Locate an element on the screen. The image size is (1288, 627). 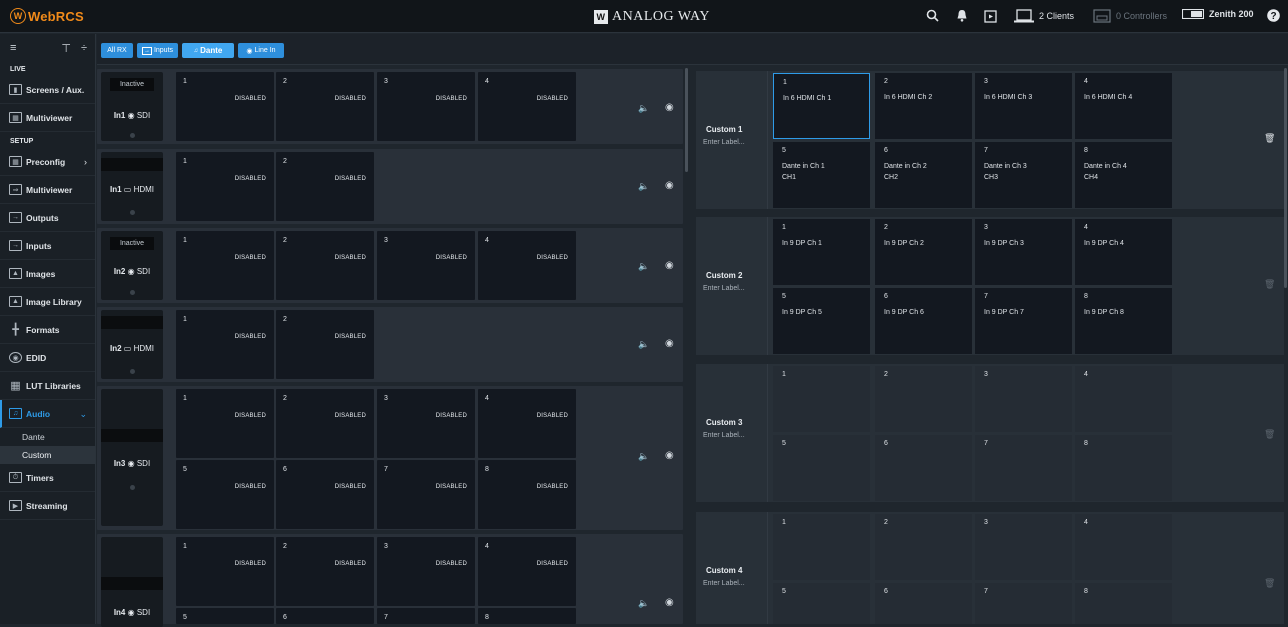
custom-channel-tile: 6 Dante in Ch 2 CH2 is located at coordinates (923, 175).